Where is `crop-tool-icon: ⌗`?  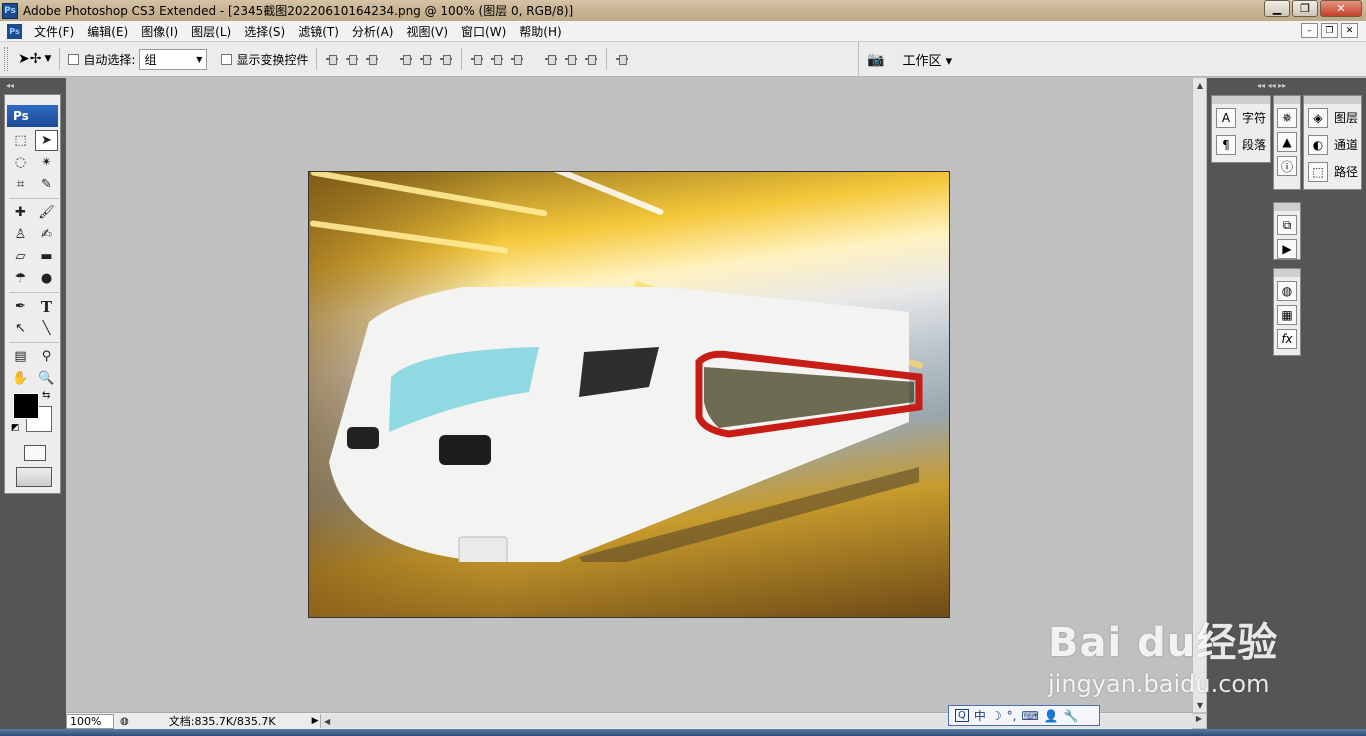
crop-tool-icon: ⌗ is located at coordinates (20, 184).